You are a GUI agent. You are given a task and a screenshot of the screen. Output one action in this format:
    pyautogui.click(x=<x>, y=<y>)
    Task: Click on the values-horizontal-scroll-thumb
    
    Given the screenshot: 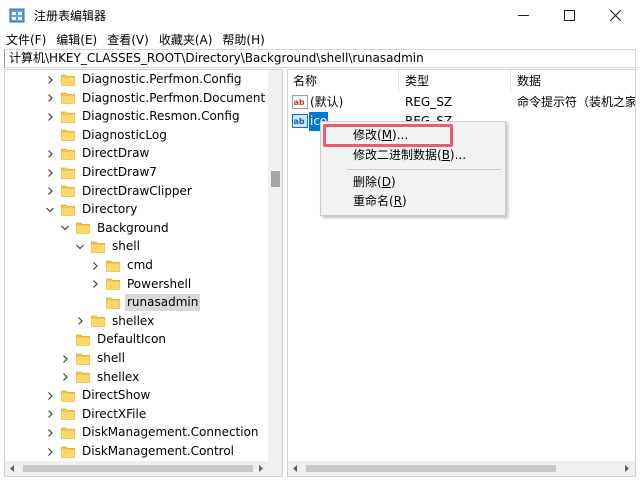 What is the action you would take?
    pyautogui.click(x=431, y=468)
    